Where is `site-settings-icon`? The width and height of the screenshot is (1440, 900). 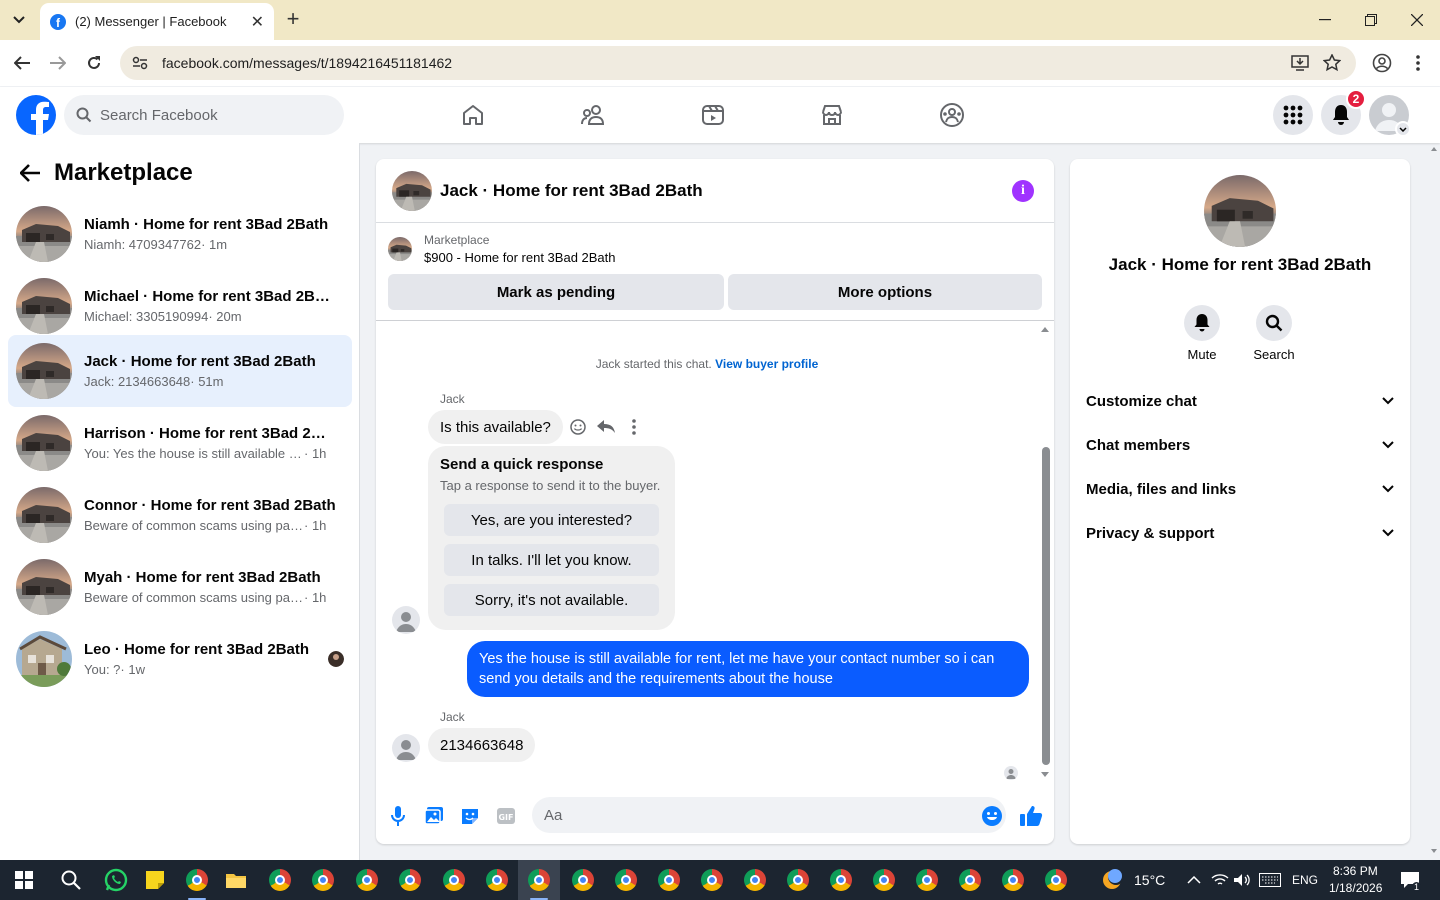
site-settings-icon is located at coordinates (140, 63).